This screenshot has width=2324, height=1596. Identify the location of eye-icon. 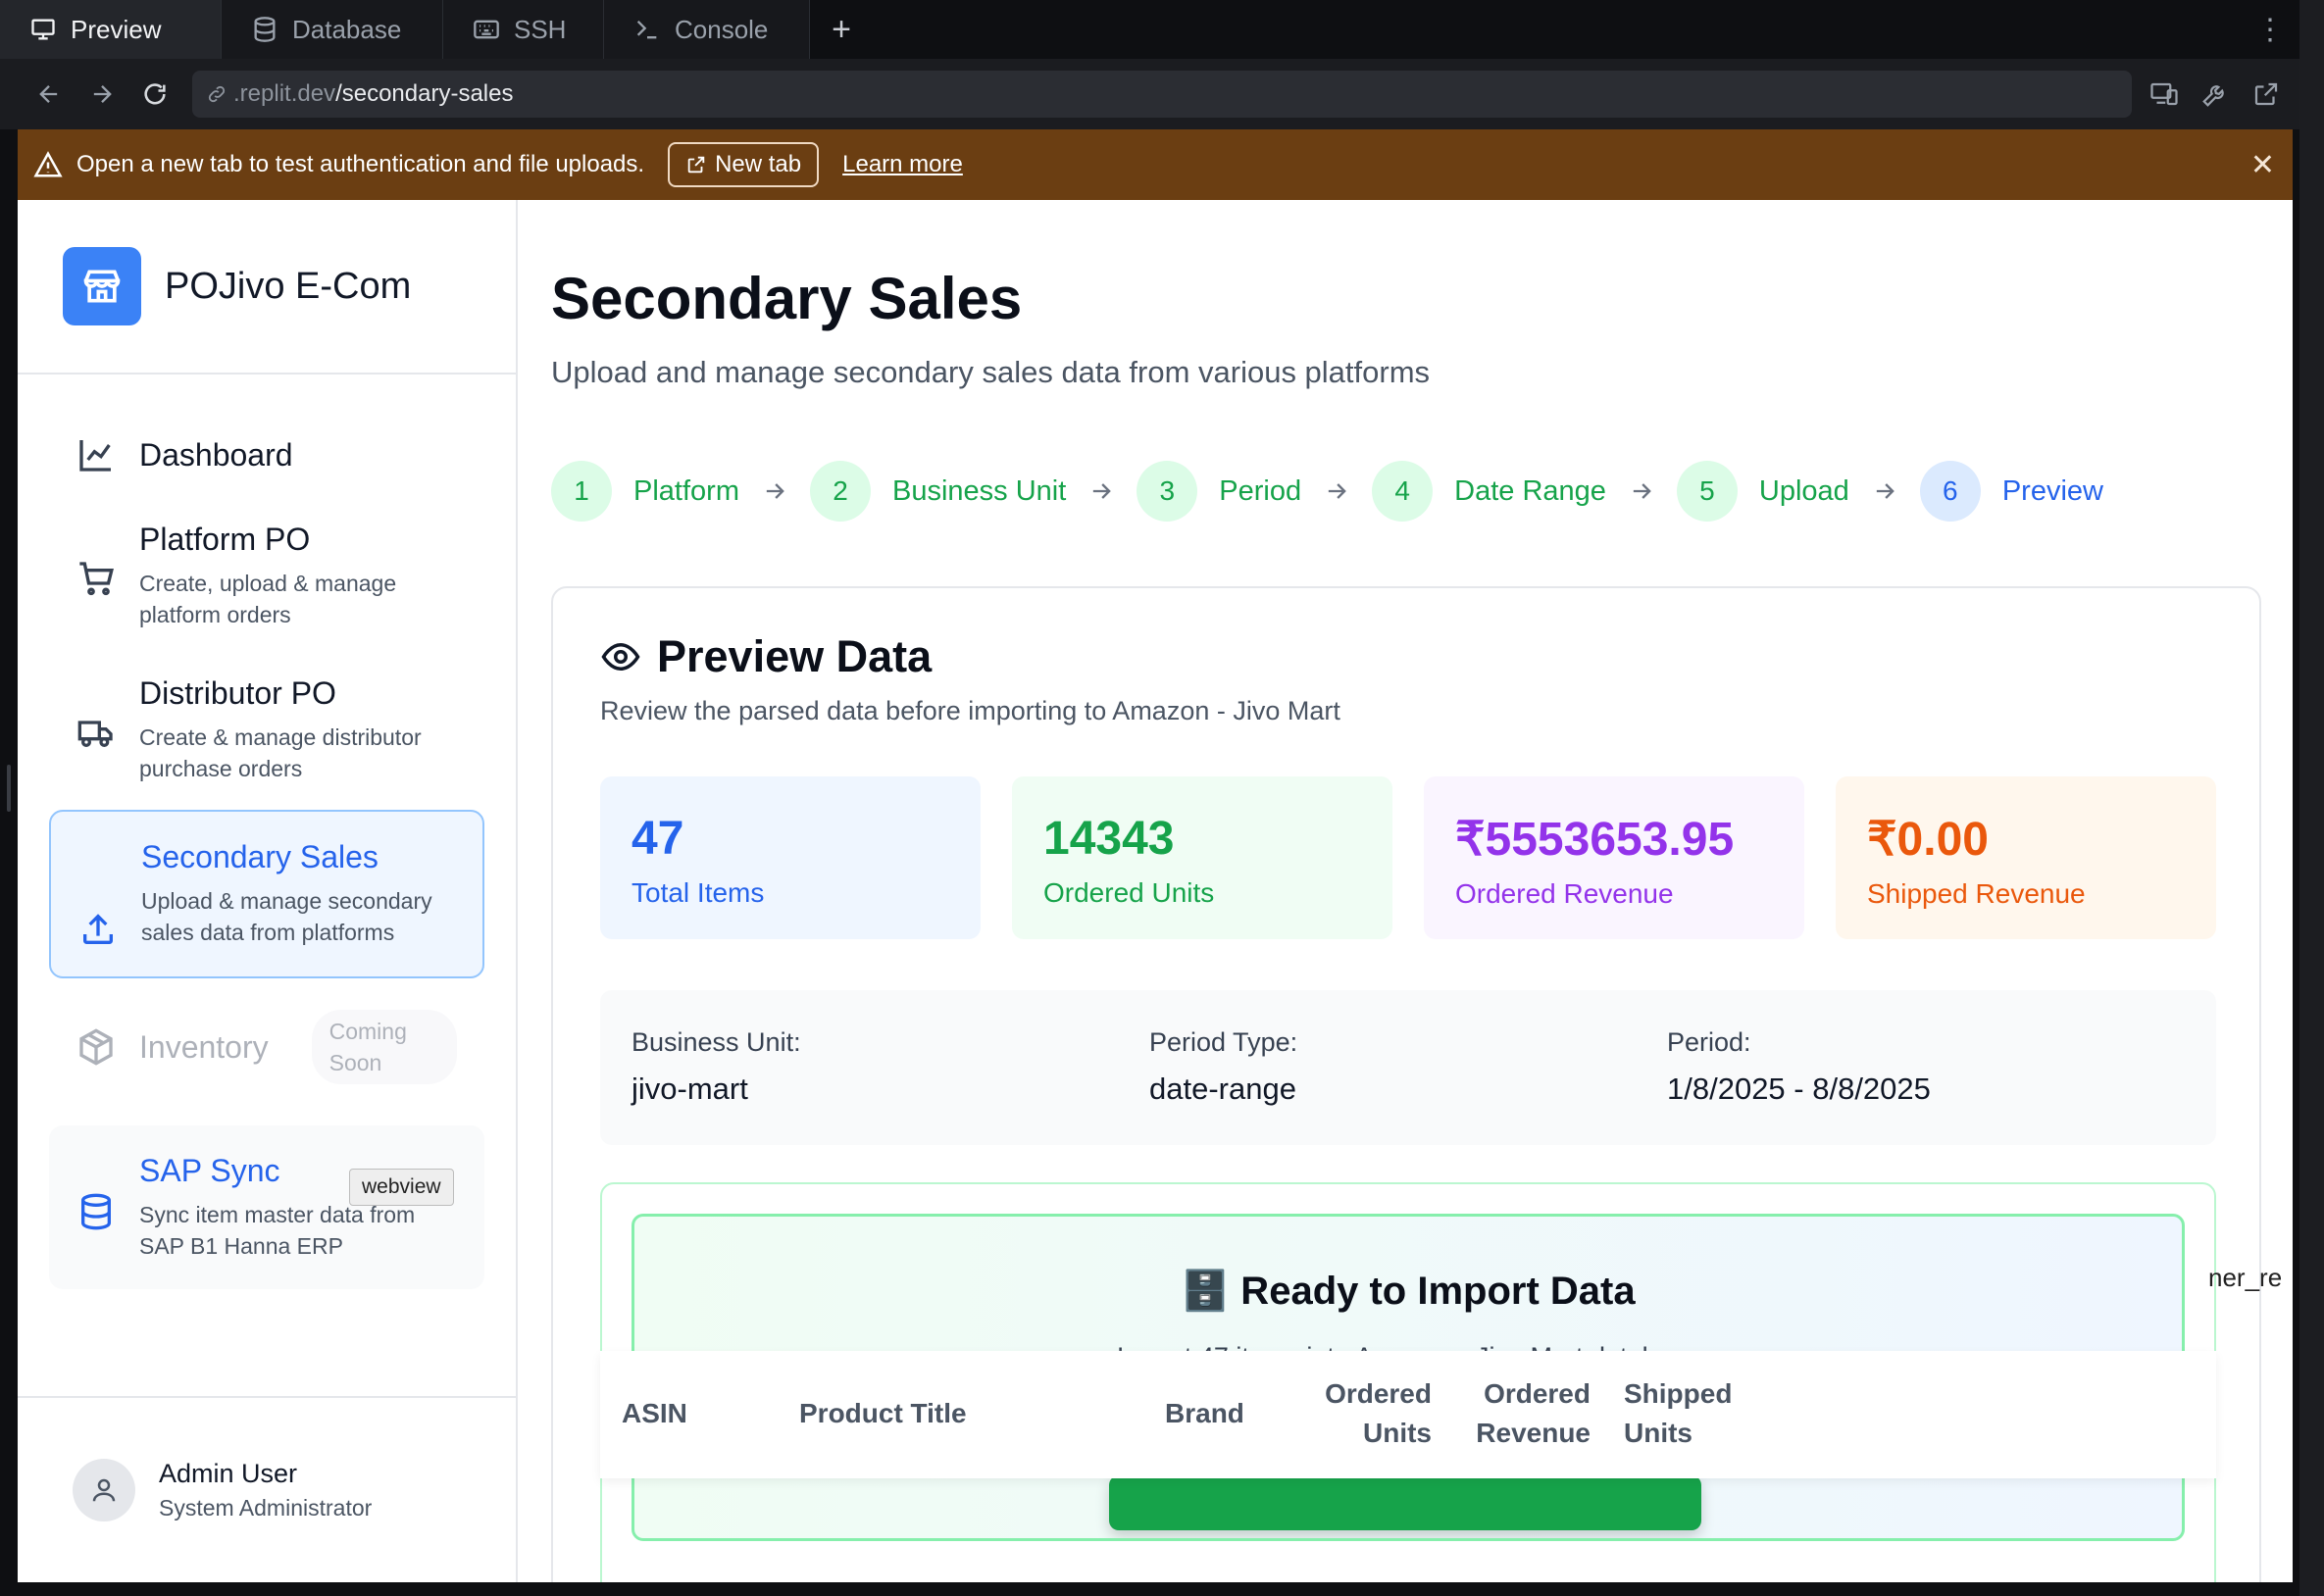
(620, 657).